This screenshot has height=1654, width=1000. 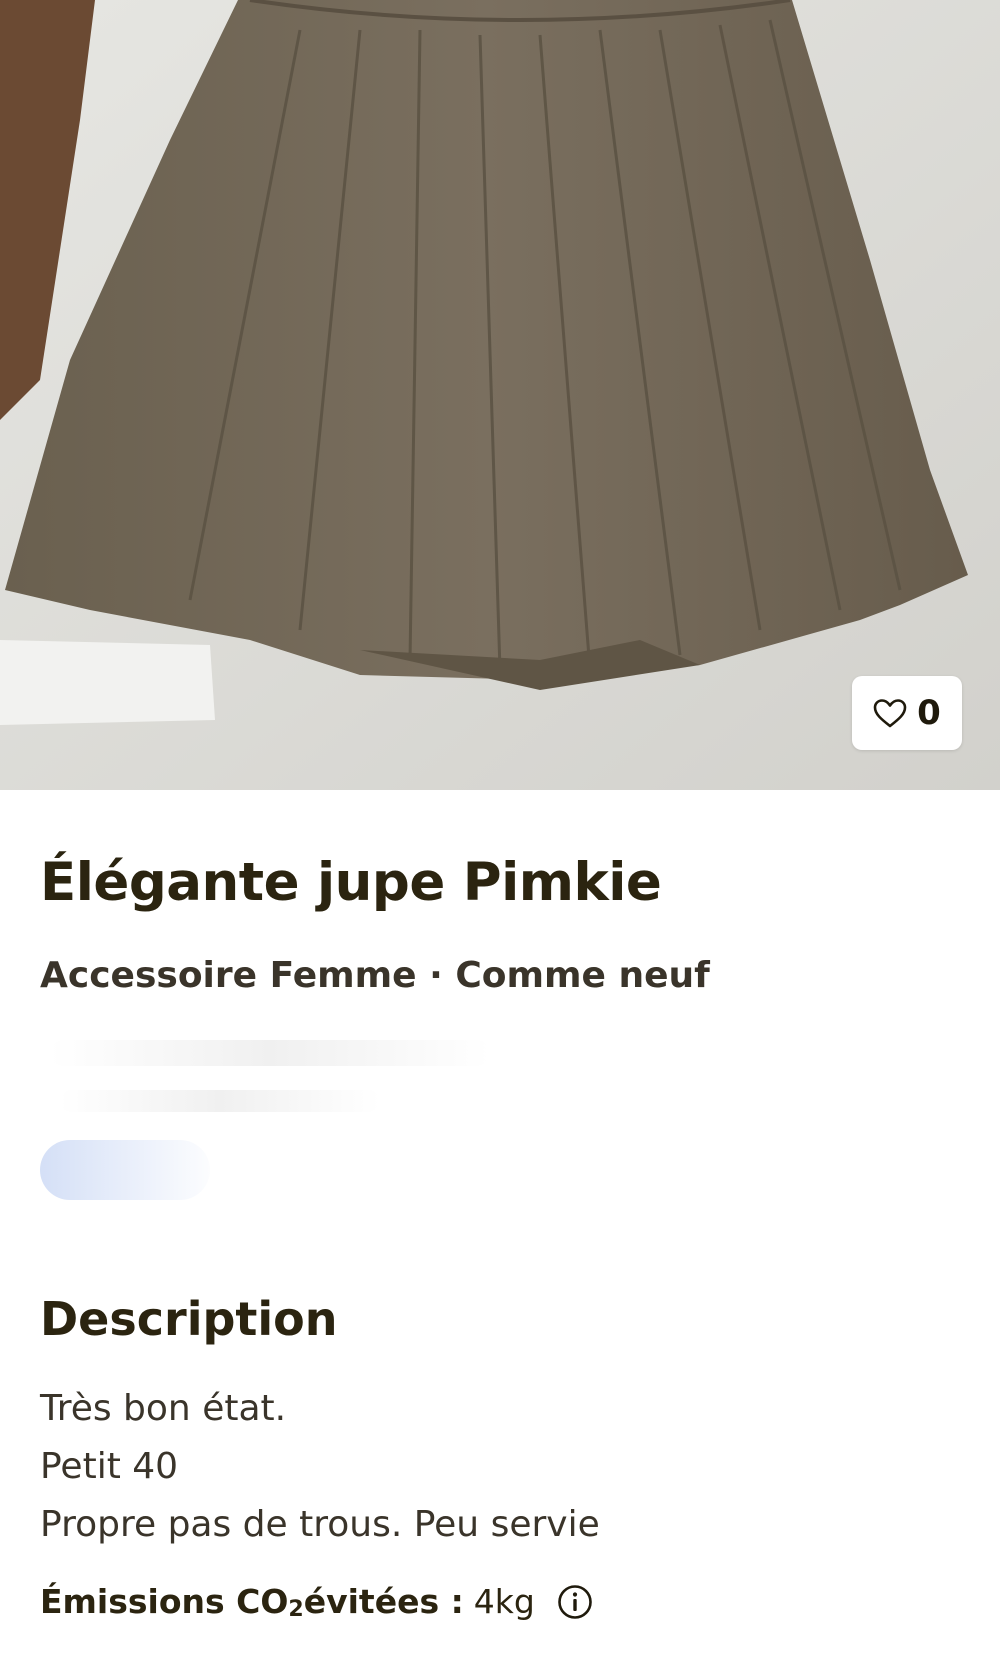 What do you see at coordinates (189, 1319) in the screenshot?
I see `description-heading: Description` at bounding box center [189, 1319].